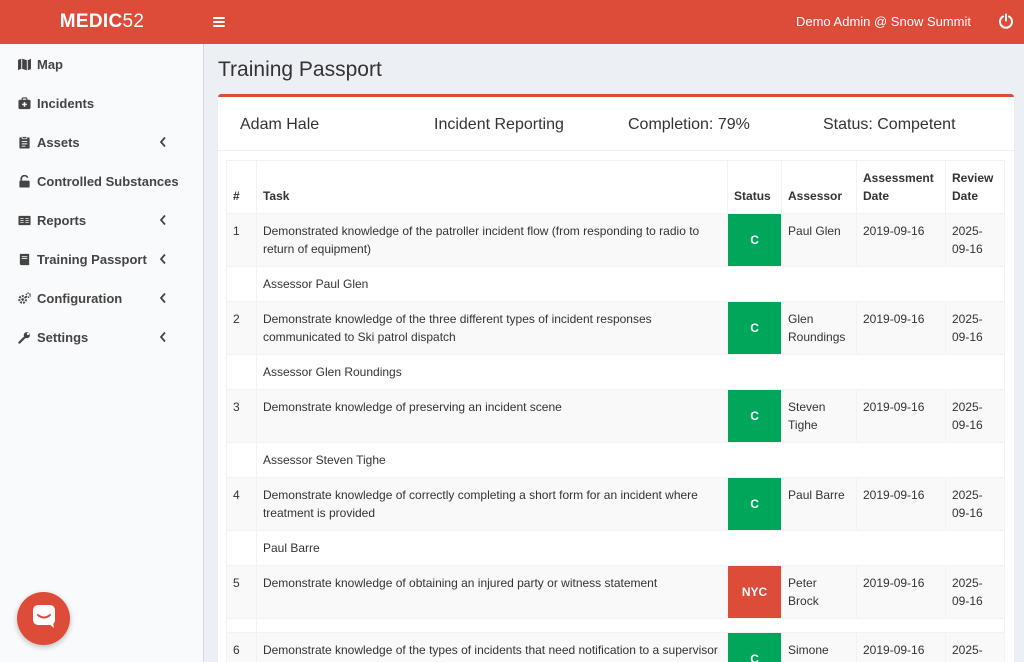  What do you see at coordinates (901, 187) in the screenshot?
I see `header-assessment-date: Assessment Date` at bounding box center [901, 187].